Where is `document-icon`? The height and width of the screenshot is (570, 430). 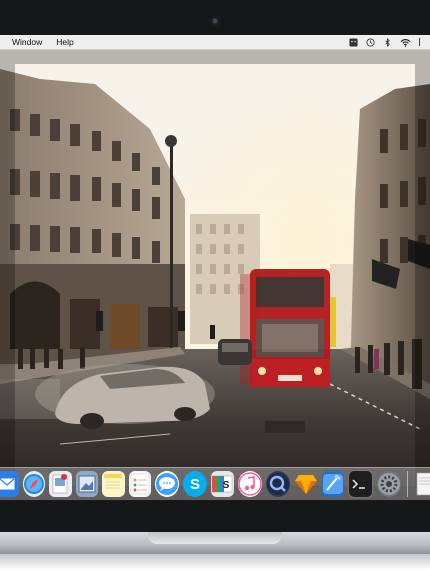
document-icon is located at coordinates (422, 484).